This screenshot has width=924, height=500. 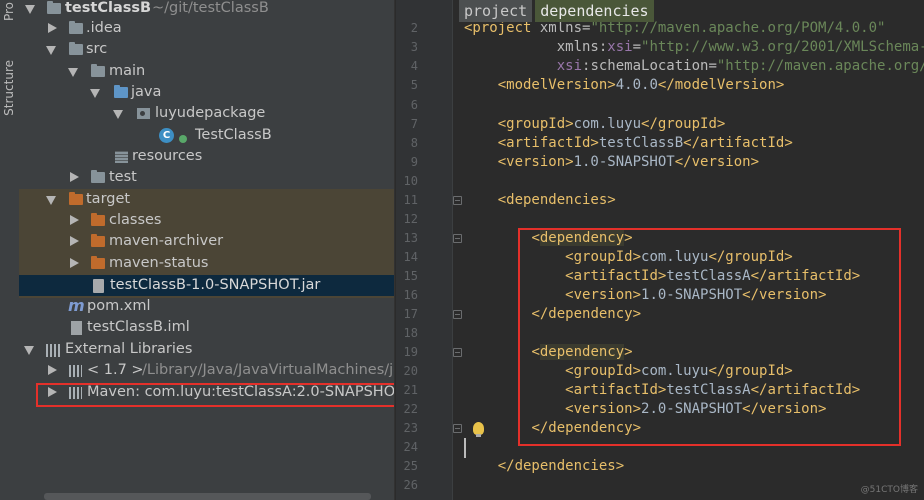 I want to click on tree-item-class: C TestClassB, so click(x=206, y=135).